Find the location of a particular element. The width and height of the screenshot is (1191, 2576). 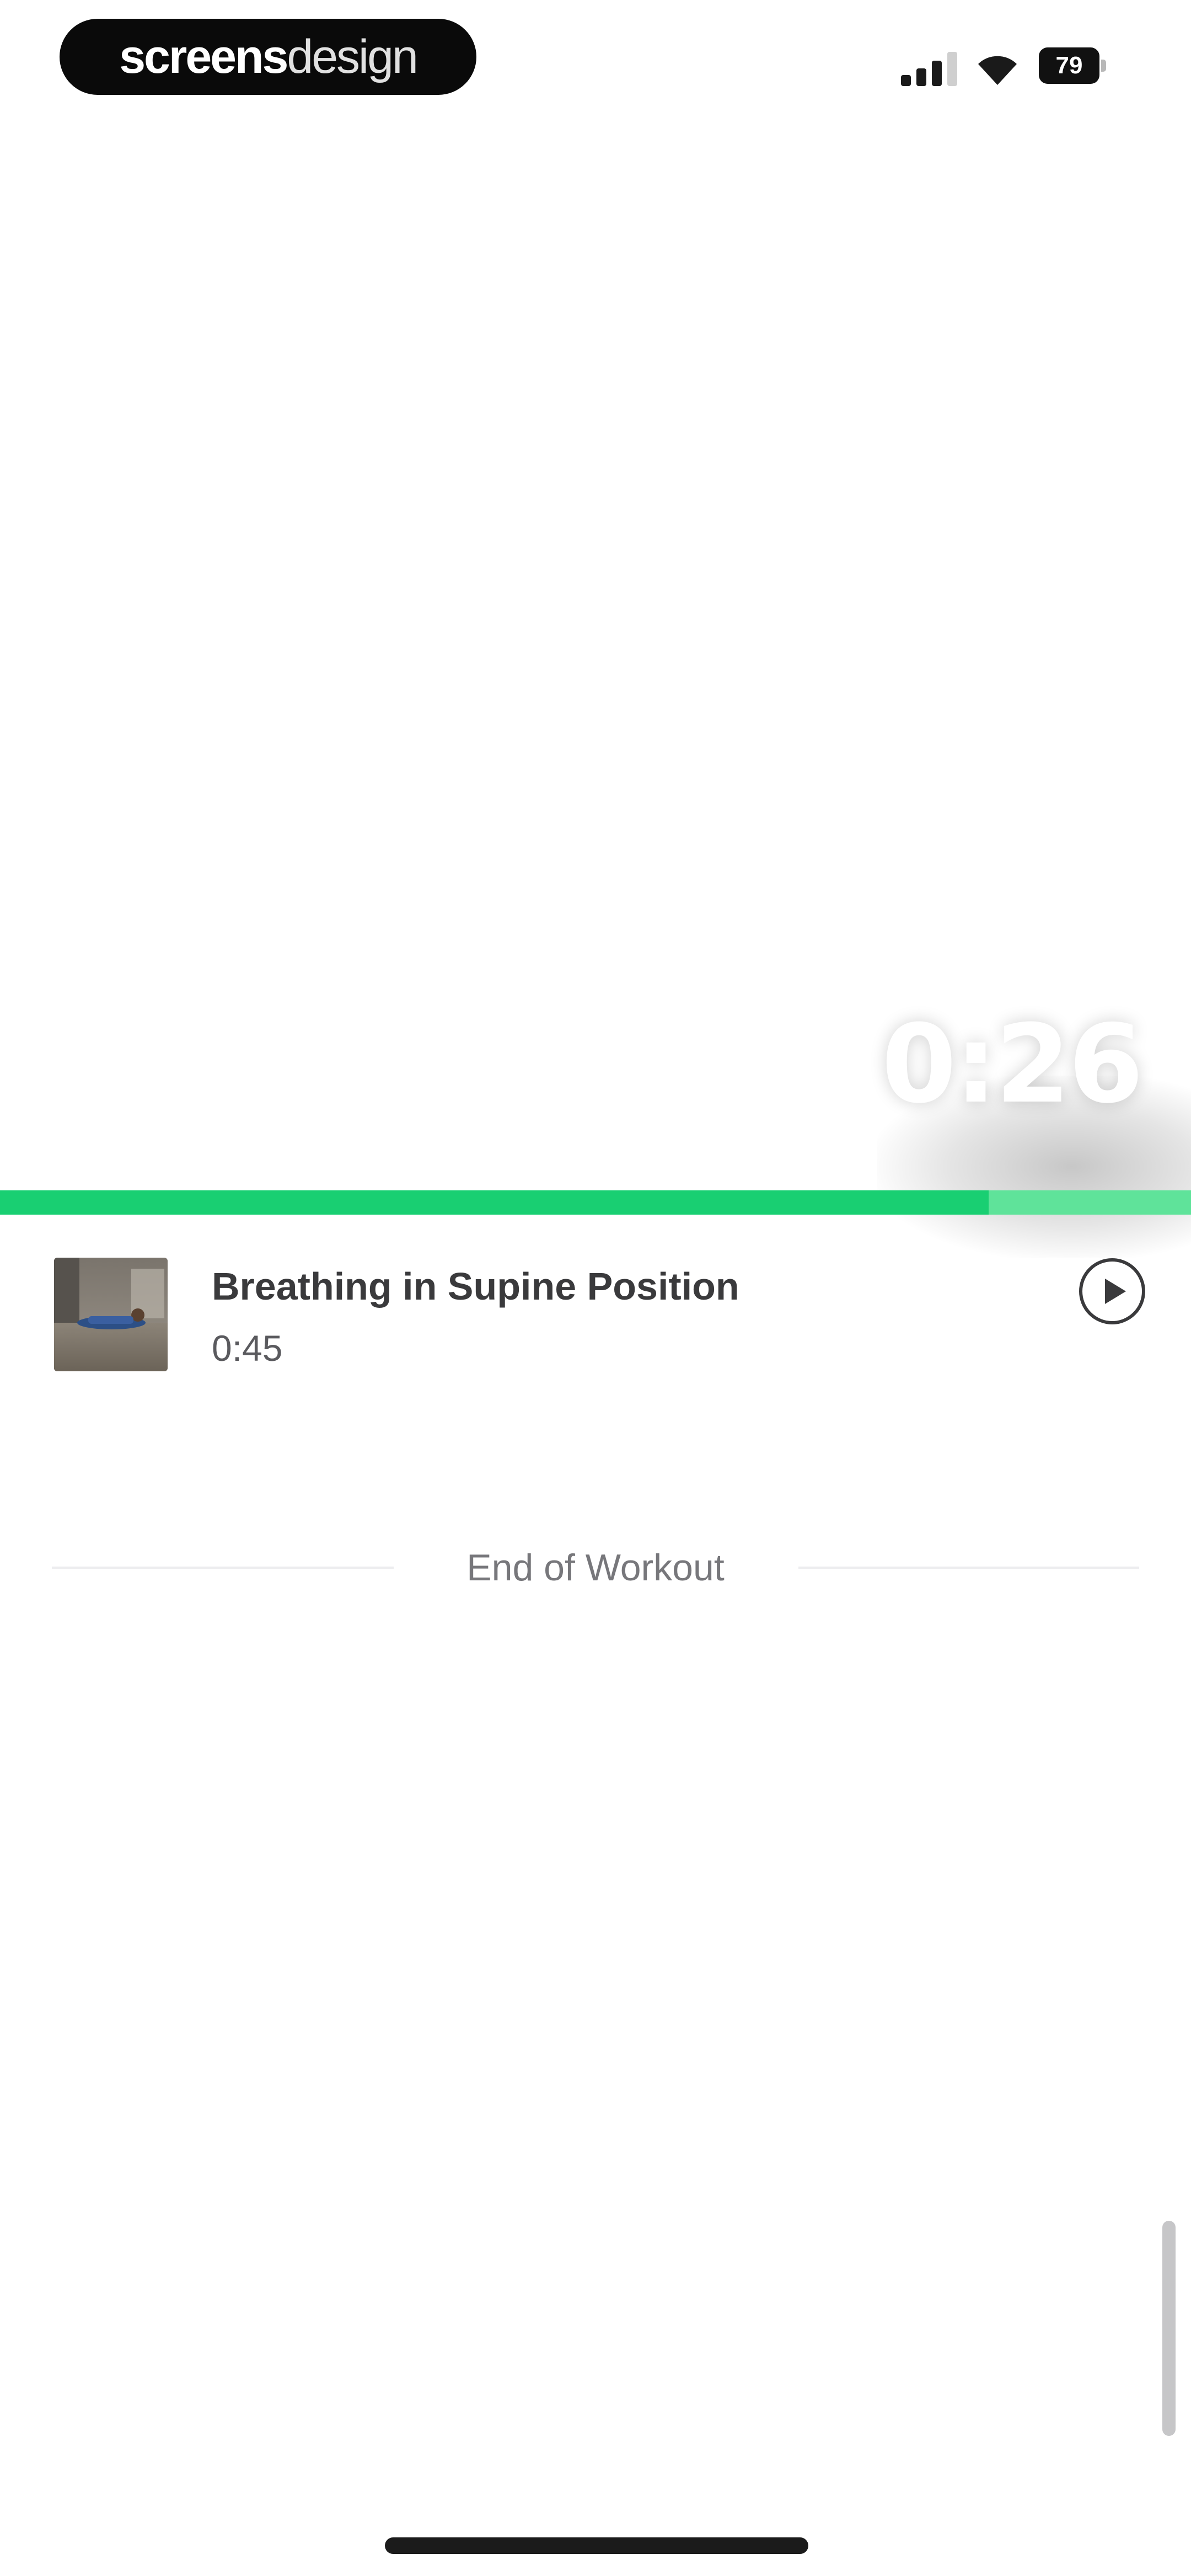

exercise-title: Breathing in Supine Position is located at coordinates (475, 1286).